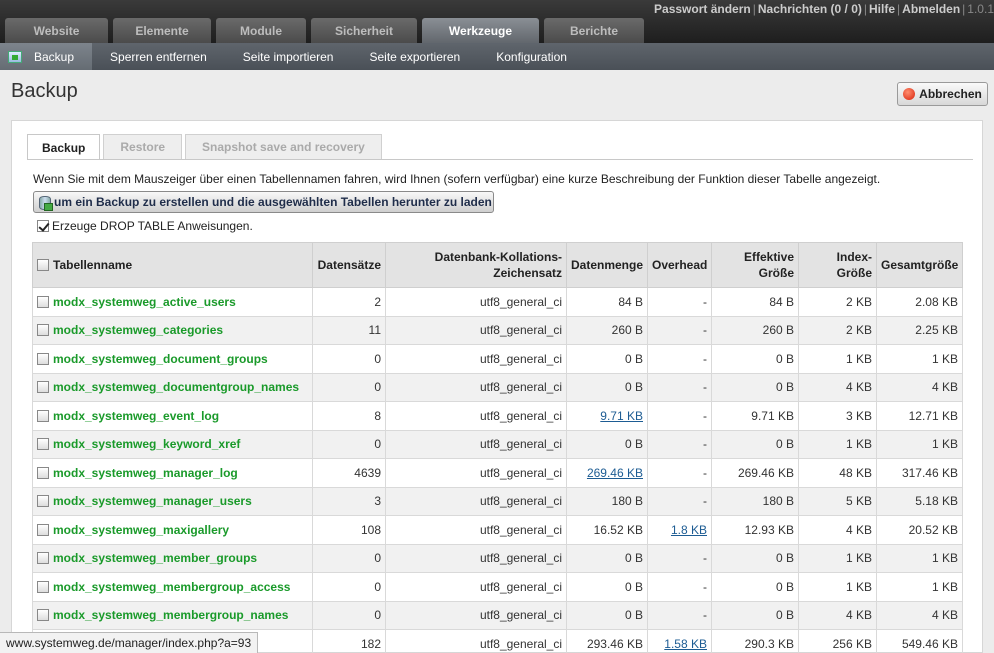 This screenshot has height=653, width=994. Describe the element at coordinates (615, 473) in the screenshot. I see `size-link: 269.46 KB` at that location.